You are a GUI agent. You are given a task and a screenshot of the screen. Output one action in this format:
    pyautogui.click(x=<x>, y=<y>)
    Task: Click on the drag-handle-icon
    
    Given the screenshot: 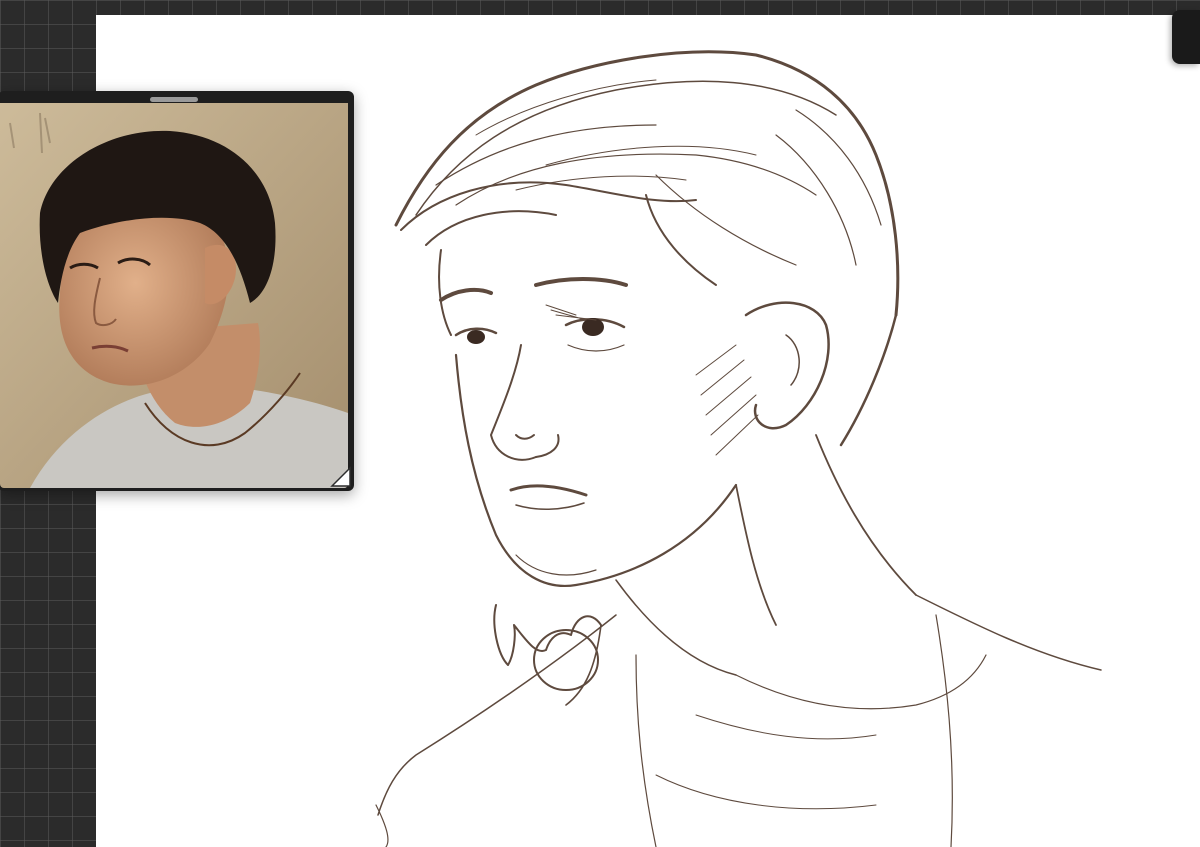 What is the action you would take?
    pyautogui.click(x=174, y=99)
    